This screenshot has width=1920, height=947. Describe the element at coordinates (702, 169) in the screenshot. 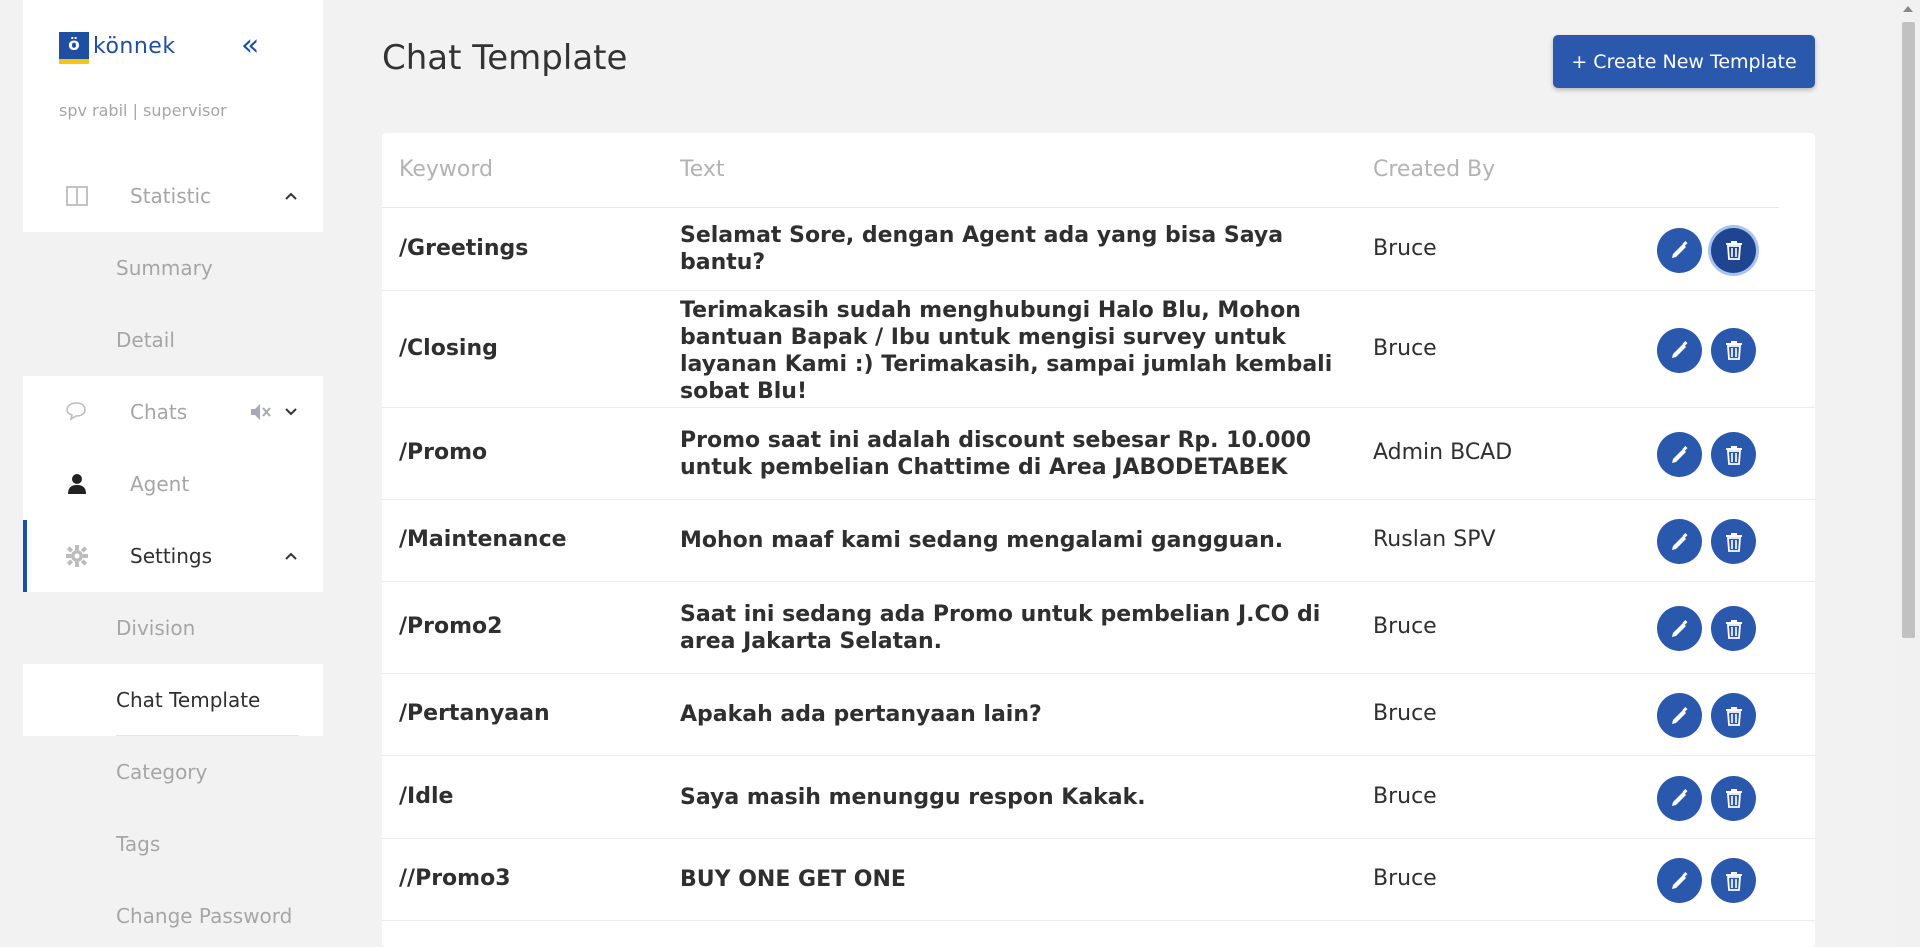

I see `column-header-text: Text` at that location.